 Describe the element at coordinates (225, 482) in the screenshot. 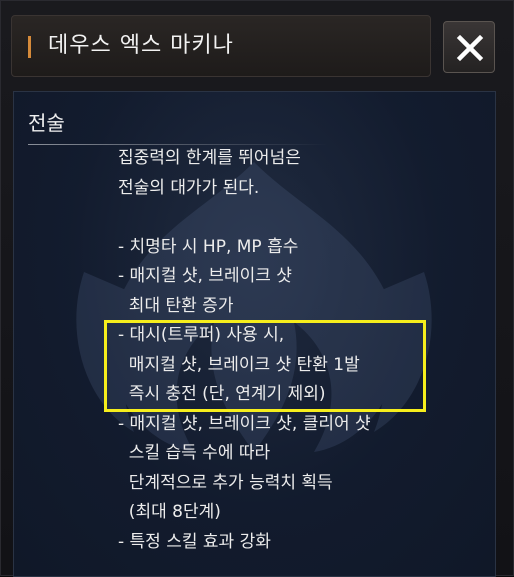

I see `description-line: 단계적으로 추가 능력치 획득` at that location.